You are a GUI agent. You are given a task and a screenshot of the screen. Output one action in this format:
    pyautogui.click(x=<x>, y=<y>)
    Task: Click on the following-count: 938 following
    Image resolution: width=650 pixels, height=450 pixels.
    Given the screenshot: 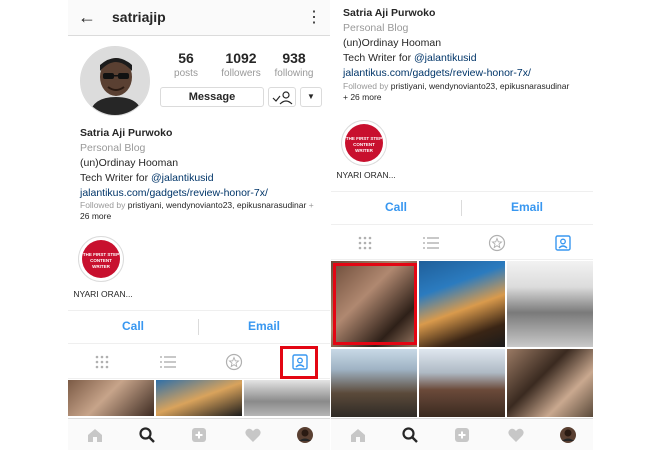 What is the action you would take?
    pyautogui.click(x=294, y=64)
    